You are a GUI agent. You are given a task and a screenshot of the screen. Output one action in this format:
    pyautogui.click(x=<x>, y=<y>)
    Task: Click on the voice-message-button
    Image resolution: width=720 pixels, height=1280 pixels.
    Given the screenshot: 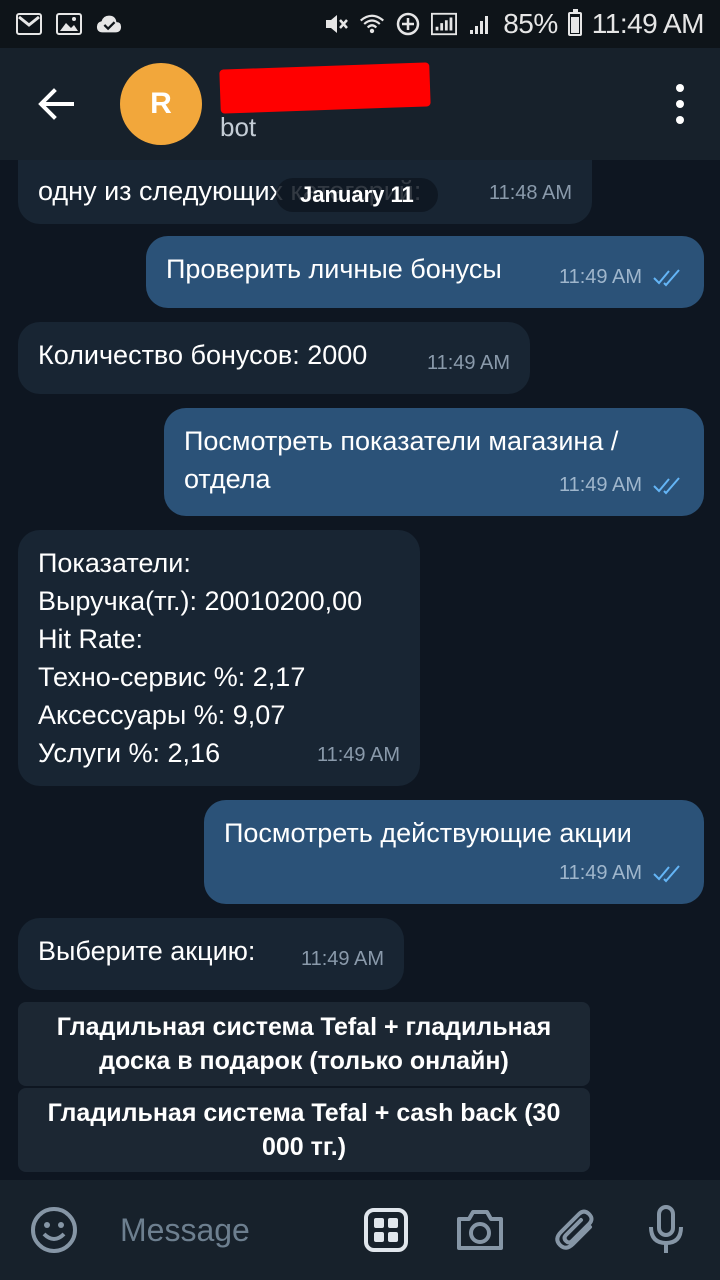 What is the action you would take?
    pyautogui.click(x=666, y=1230)
    